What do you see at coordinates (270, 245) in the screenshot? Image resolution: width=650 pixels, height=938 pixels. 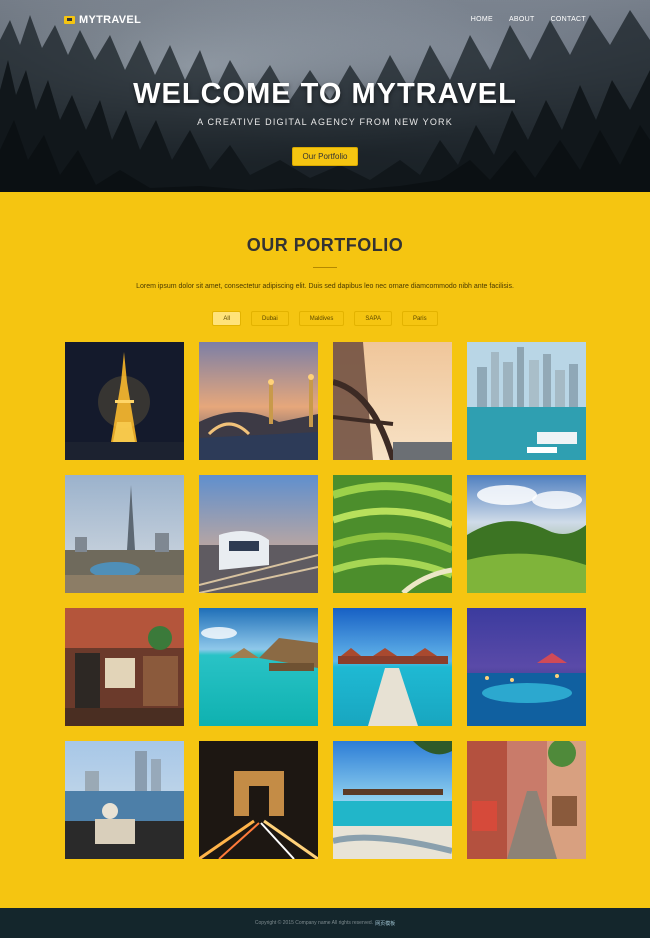 I see `section-title-light: OUR` at bounding box center [270, 245].